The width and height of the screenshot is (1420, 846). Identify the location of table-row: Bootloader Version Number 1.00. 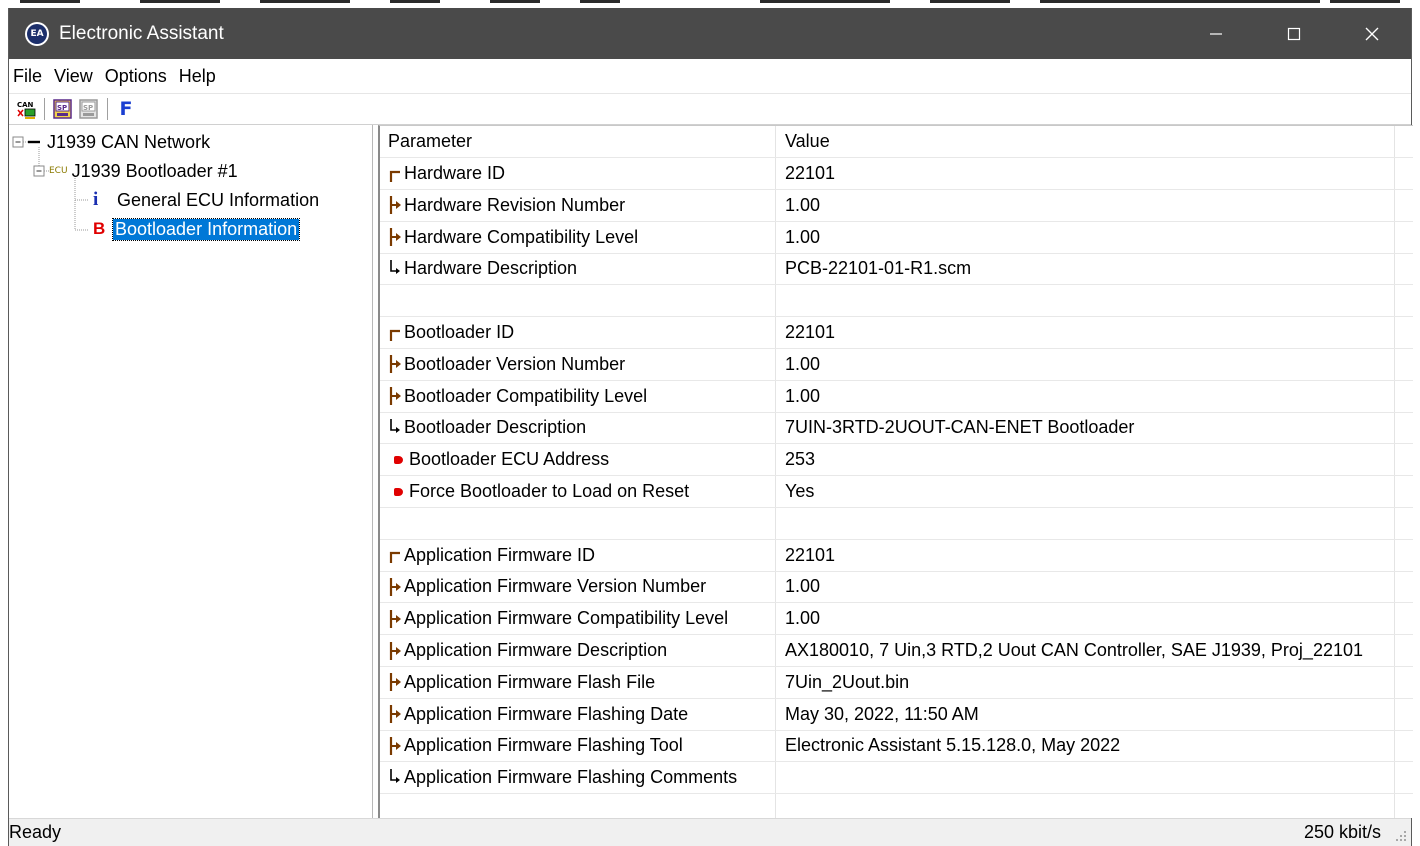
(896, 365).